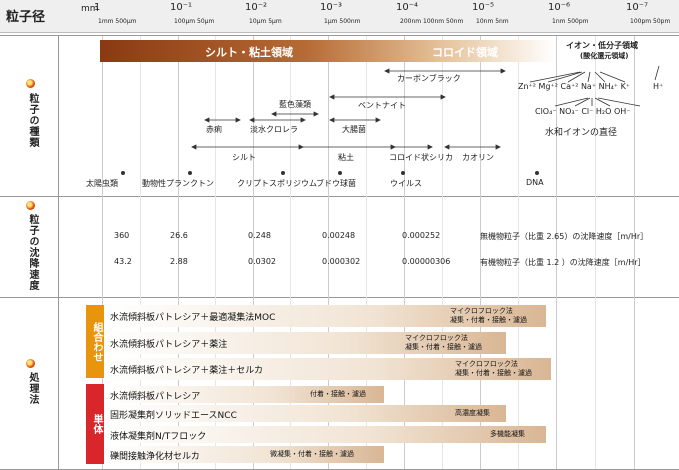  What do you see at coordinates (382, 105) in the screenshot?
I see `label-bentonite: ベントナイト` at bounding box center [382, 105].